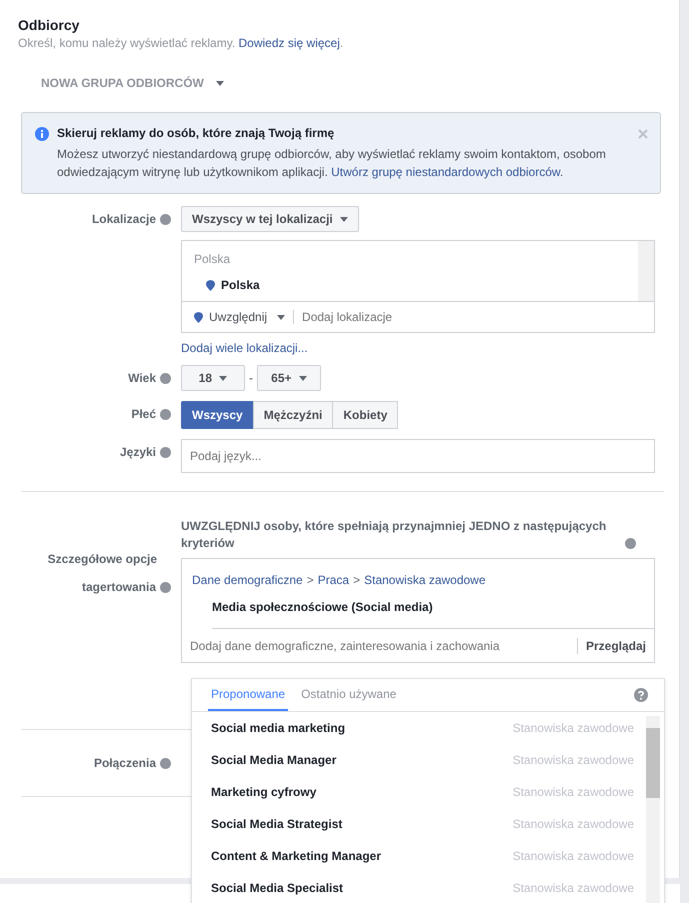  I want to click on breadcrumb-link: Dane demograficzne, so click(247, 580).